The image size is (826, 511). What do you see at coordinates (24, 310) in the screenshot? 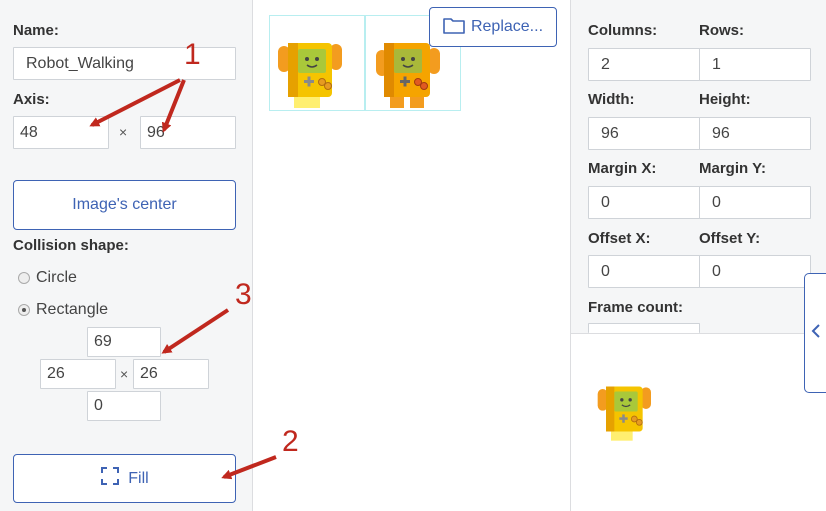
I see `radio-rectangle-button` at bounding box center [24, 310].